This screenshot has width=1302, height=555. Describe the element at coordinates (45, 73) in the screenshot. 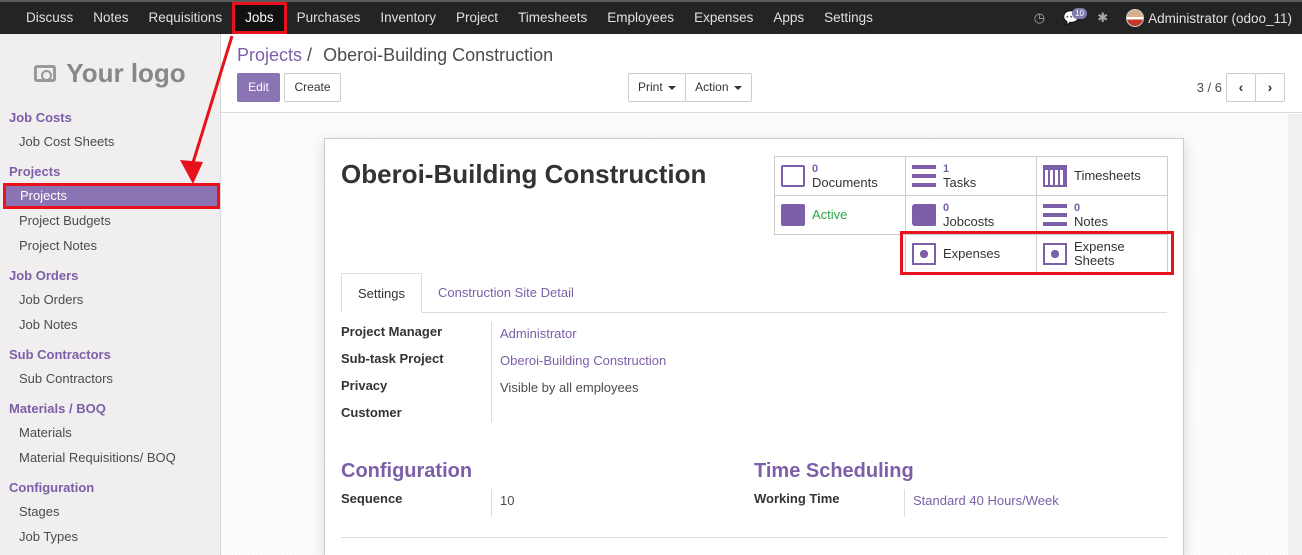

I see `camera-icon` at that location.